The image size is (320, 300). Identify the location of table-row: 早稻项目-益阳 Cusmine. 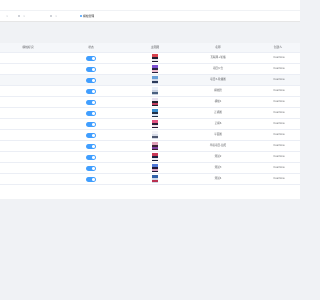
(150, 146).